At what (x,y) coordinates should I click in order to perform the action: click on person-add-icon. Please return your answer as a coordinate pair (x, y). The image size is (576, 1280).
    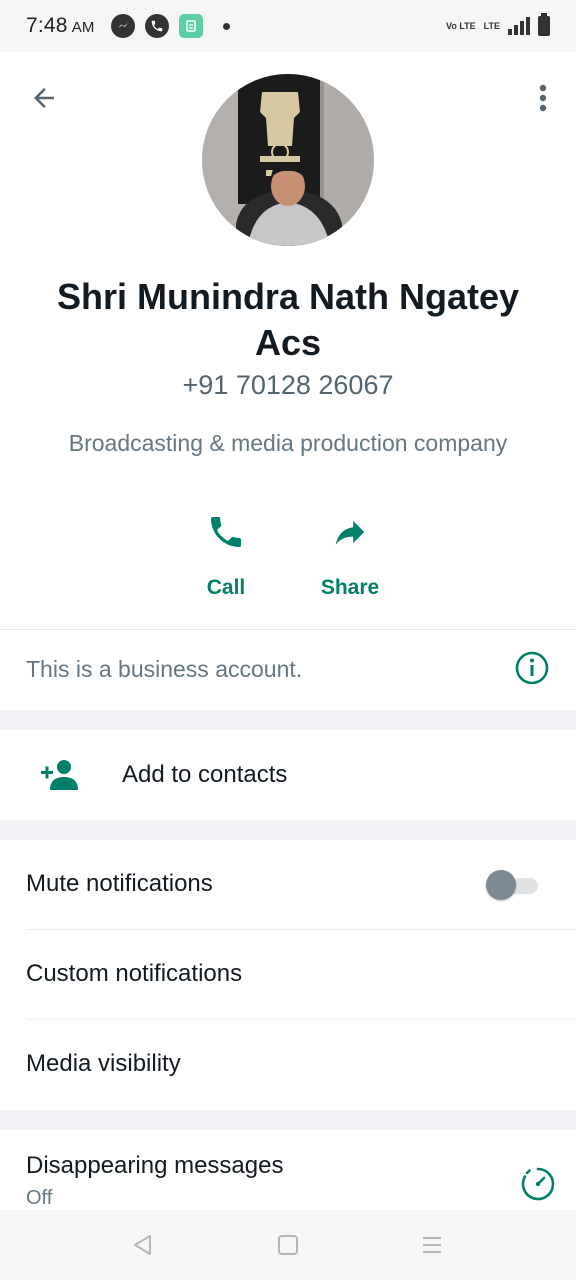
    Looking at the image, I should click on (59, 775).